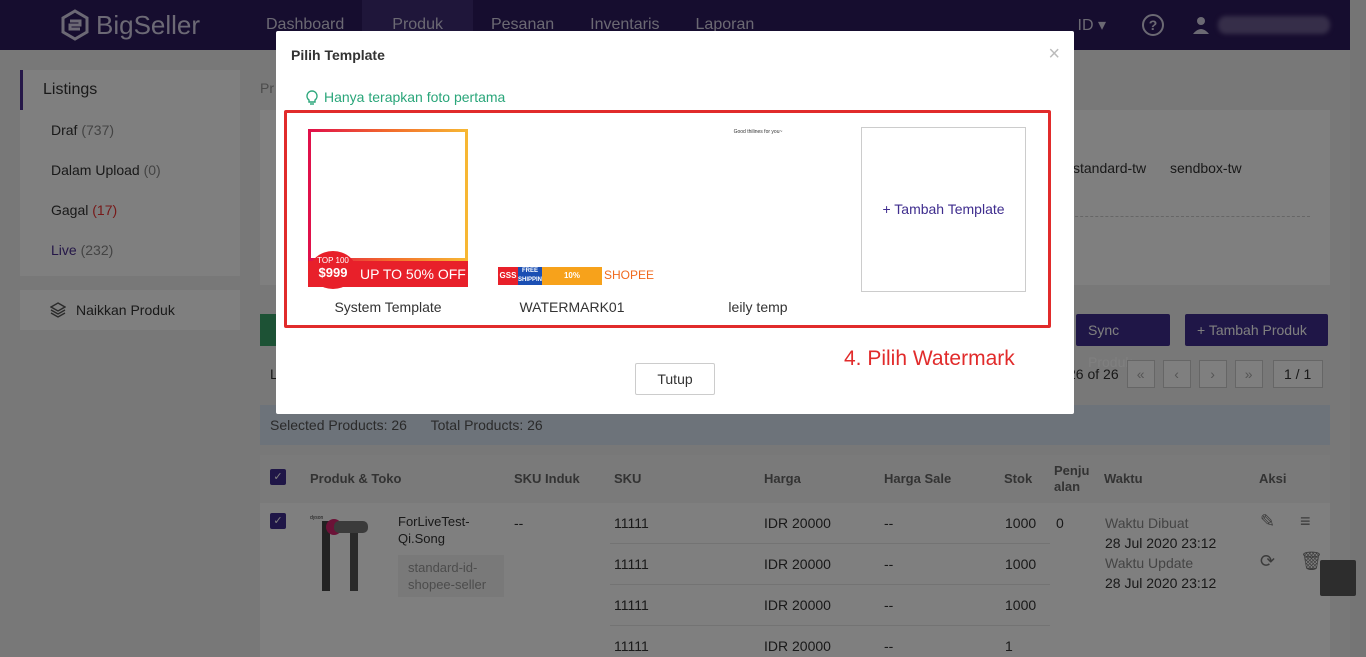 The height and width of the screenshot is (657, 1366). What do you see at coordinates (758, 307) in the screenshot?
I see `template-label: leily temp` at bounding box center [758, 307].